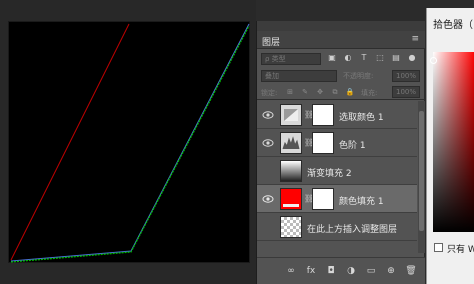 The height and width of the screenshot is (284, 474). I want to click on color-picker-dialog: 拾色器（ 只有 W, so click(450, 146).